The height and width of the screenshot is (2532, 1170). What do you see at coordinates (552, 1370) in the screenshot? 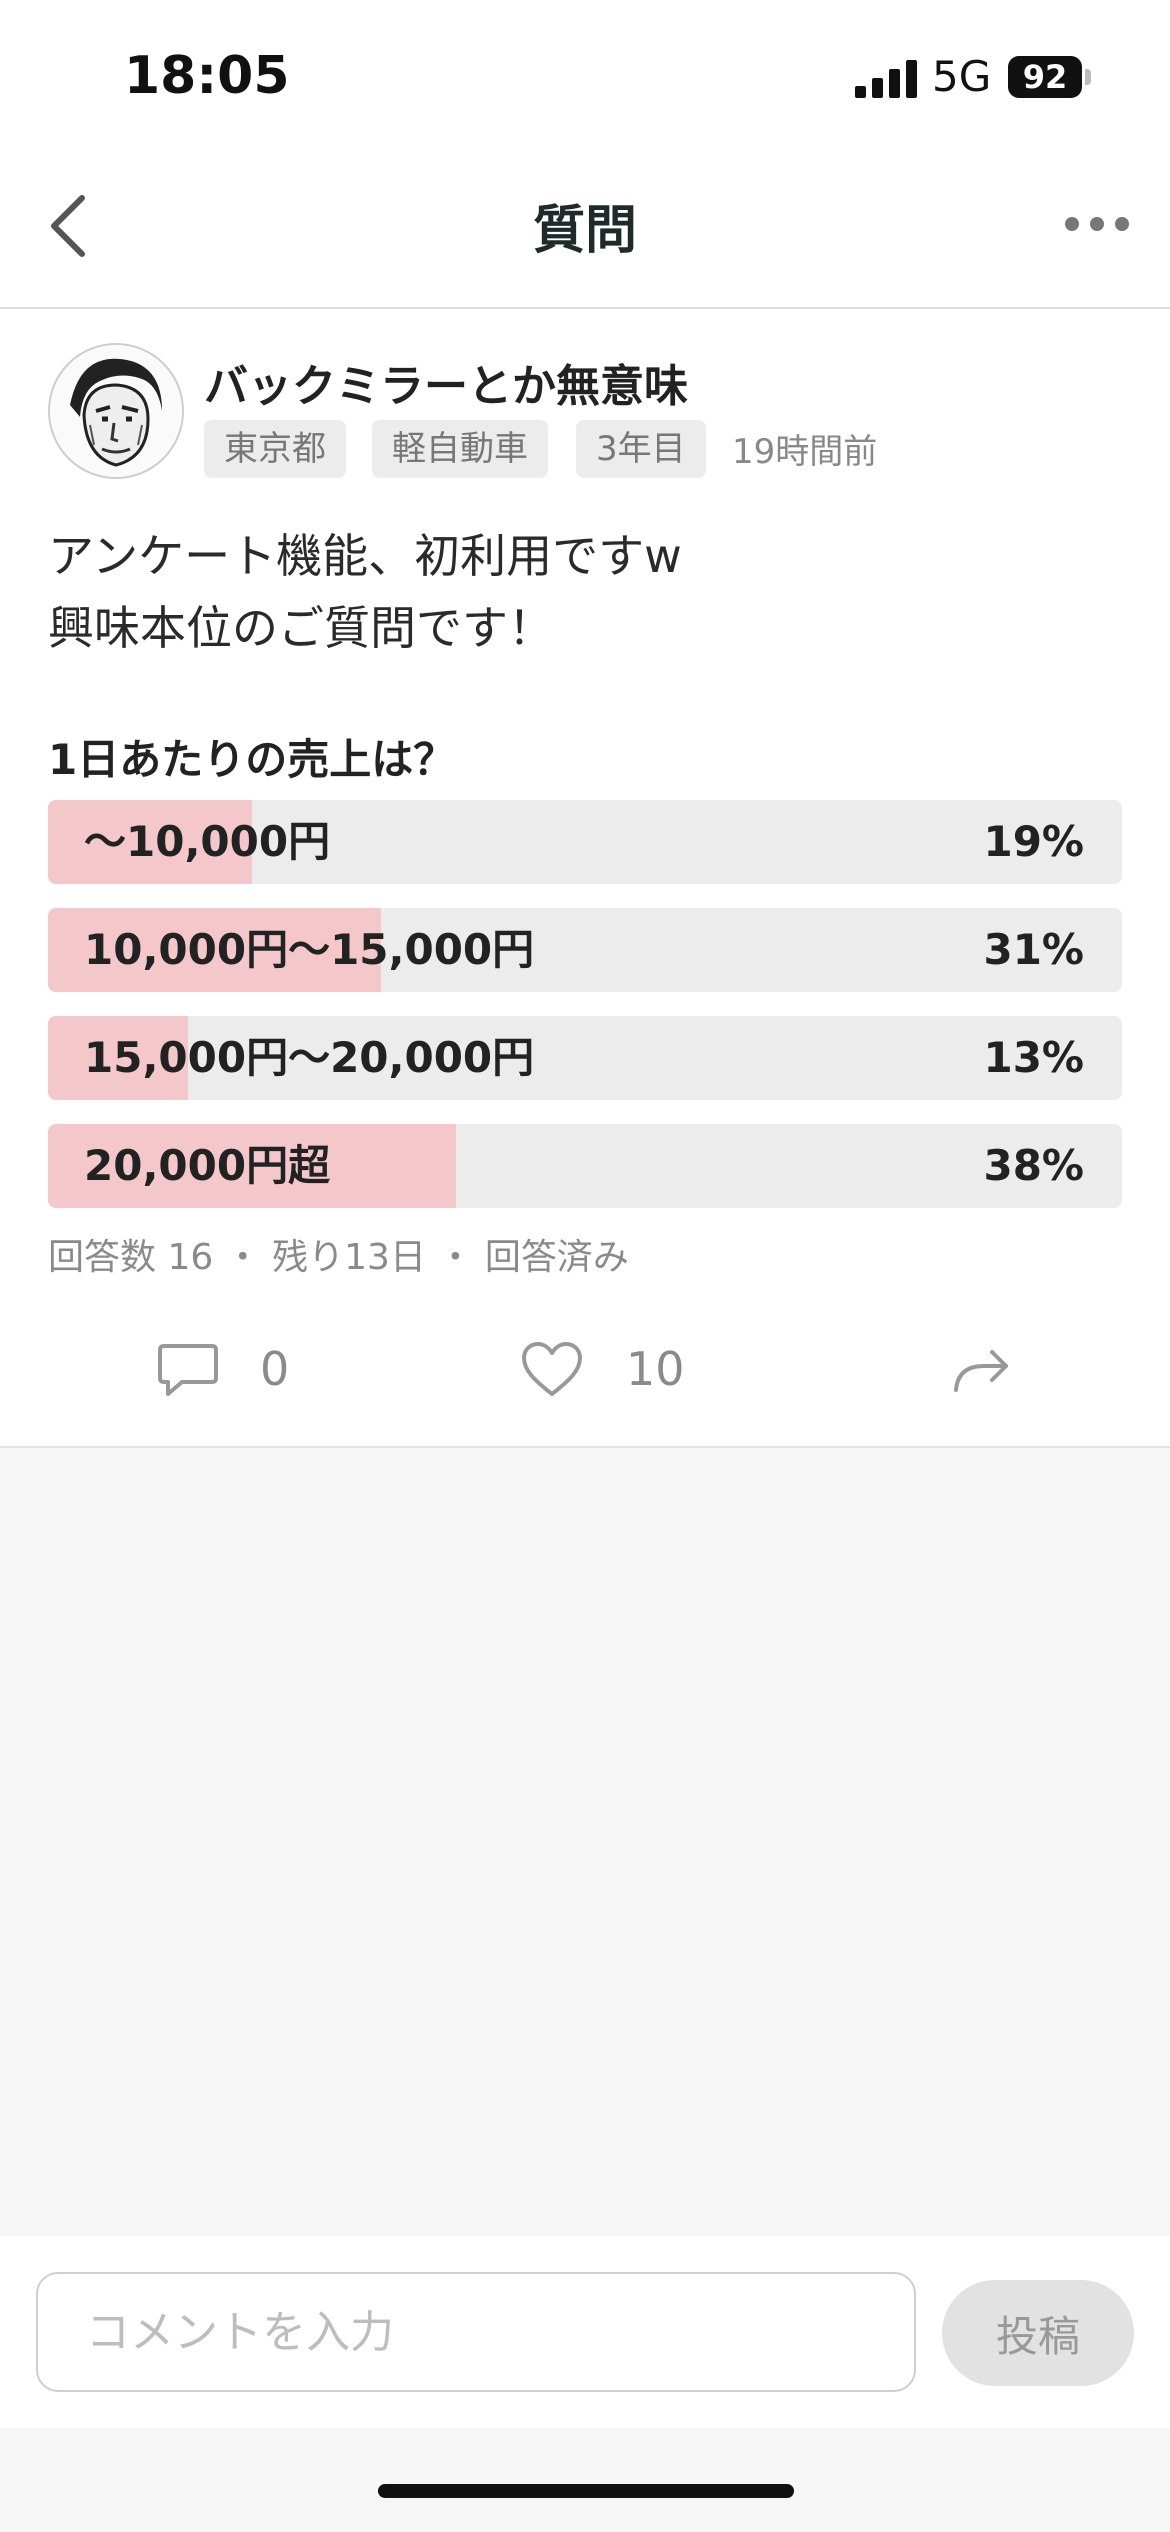
I see `heart-icon` at bounding box center [552, 1370].